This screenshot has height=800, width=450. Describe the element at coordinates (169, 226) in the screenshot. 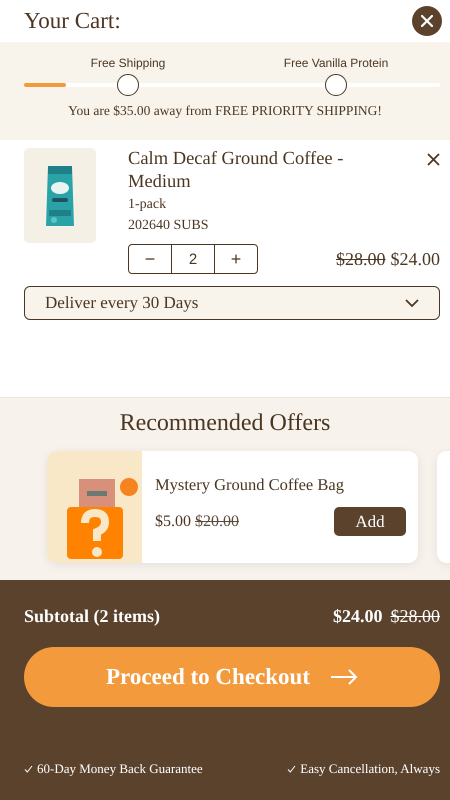

I see `product-sku: 202640 SUBS` at that location.